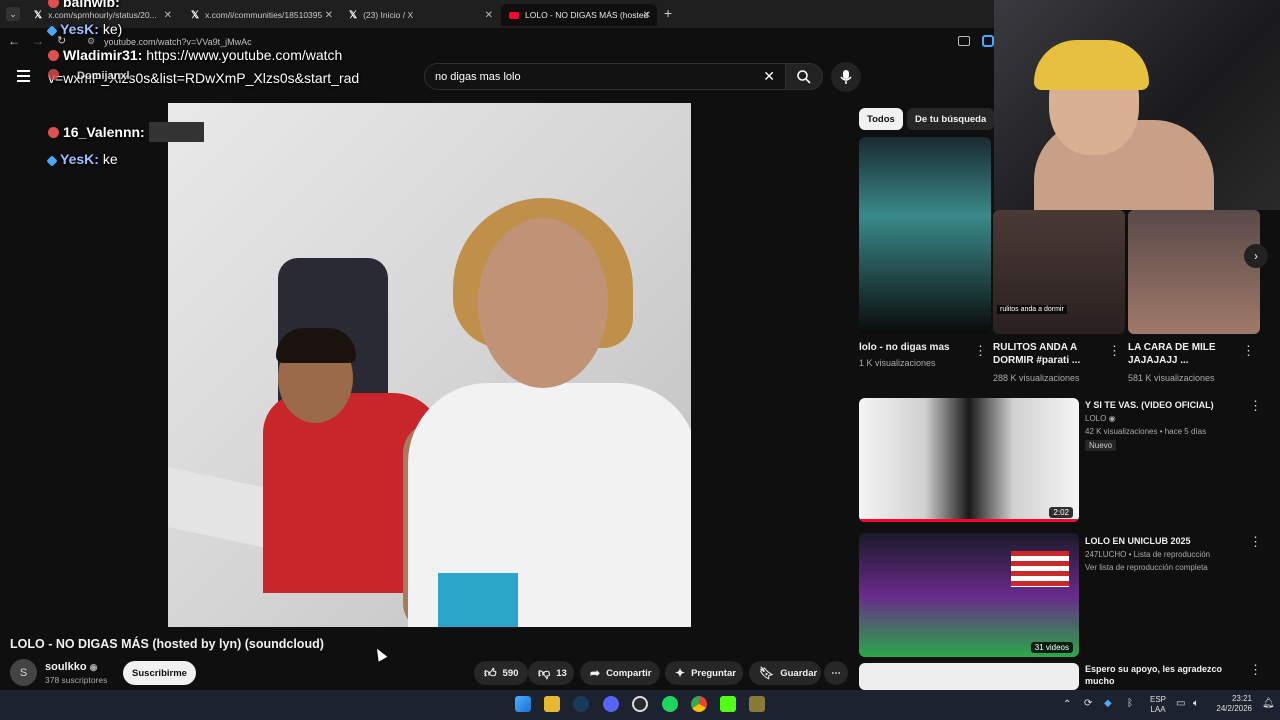  What do you see at coordinates (1171, 378) in the screenshot?
I see `short-views: 581 K visualizaciones` at bounding box center [1171, 378].